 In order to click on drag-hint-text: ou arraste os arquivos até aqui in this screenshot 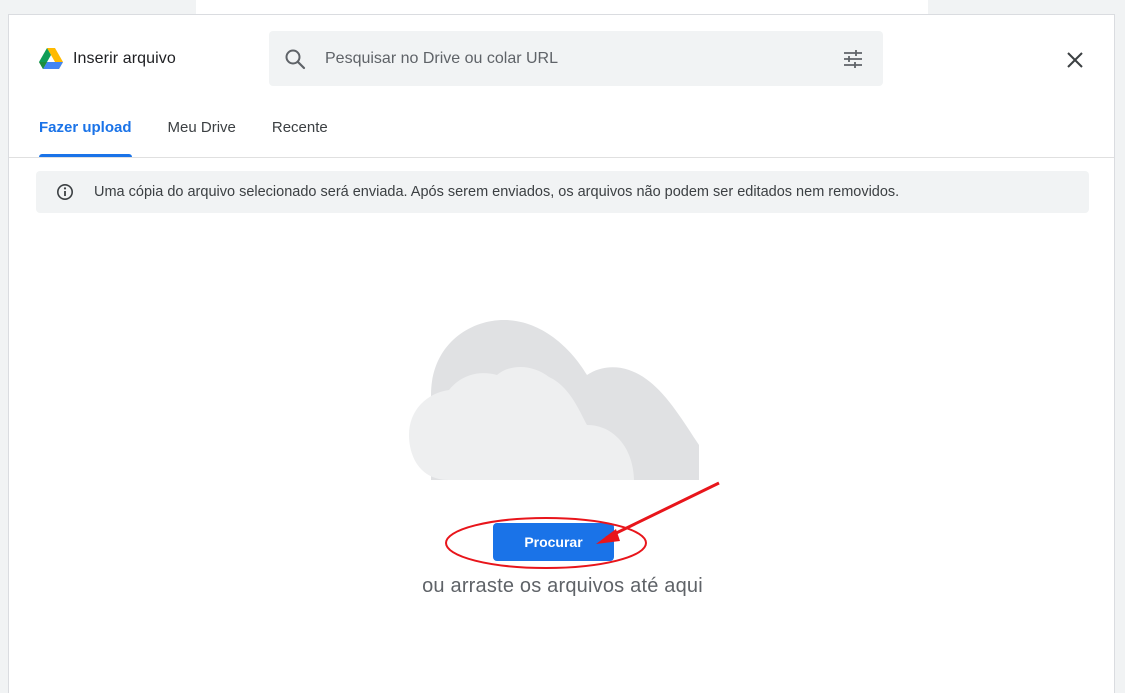, I will do `click(562, 586)`.